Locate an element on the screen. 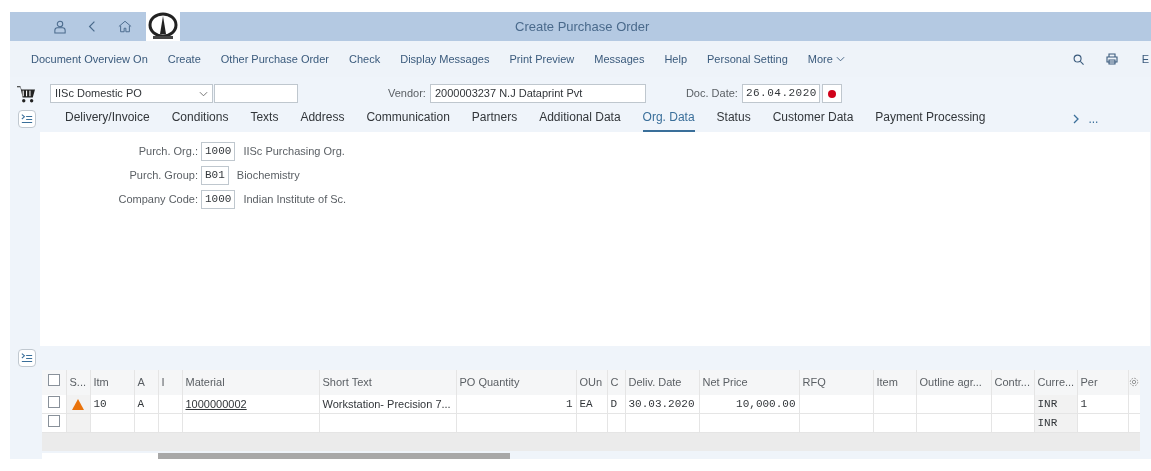 The width and height of the screenshot is (1151, 471). tab: Address is located at coordinates (322, 120).